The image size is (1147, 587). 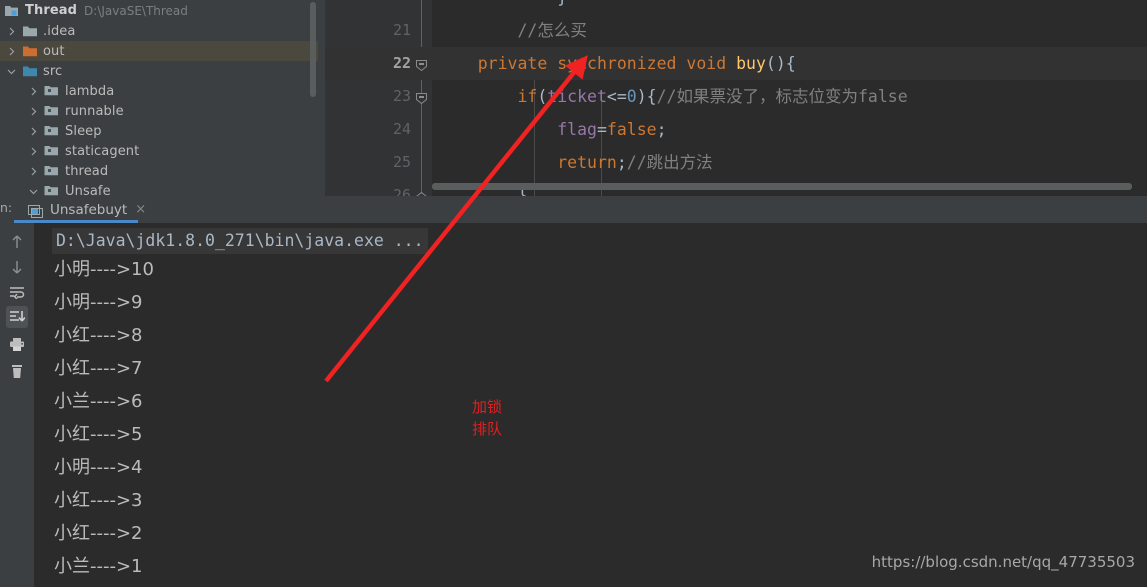 I want to click on up-arrow-icon, so click(x=17, y=242).